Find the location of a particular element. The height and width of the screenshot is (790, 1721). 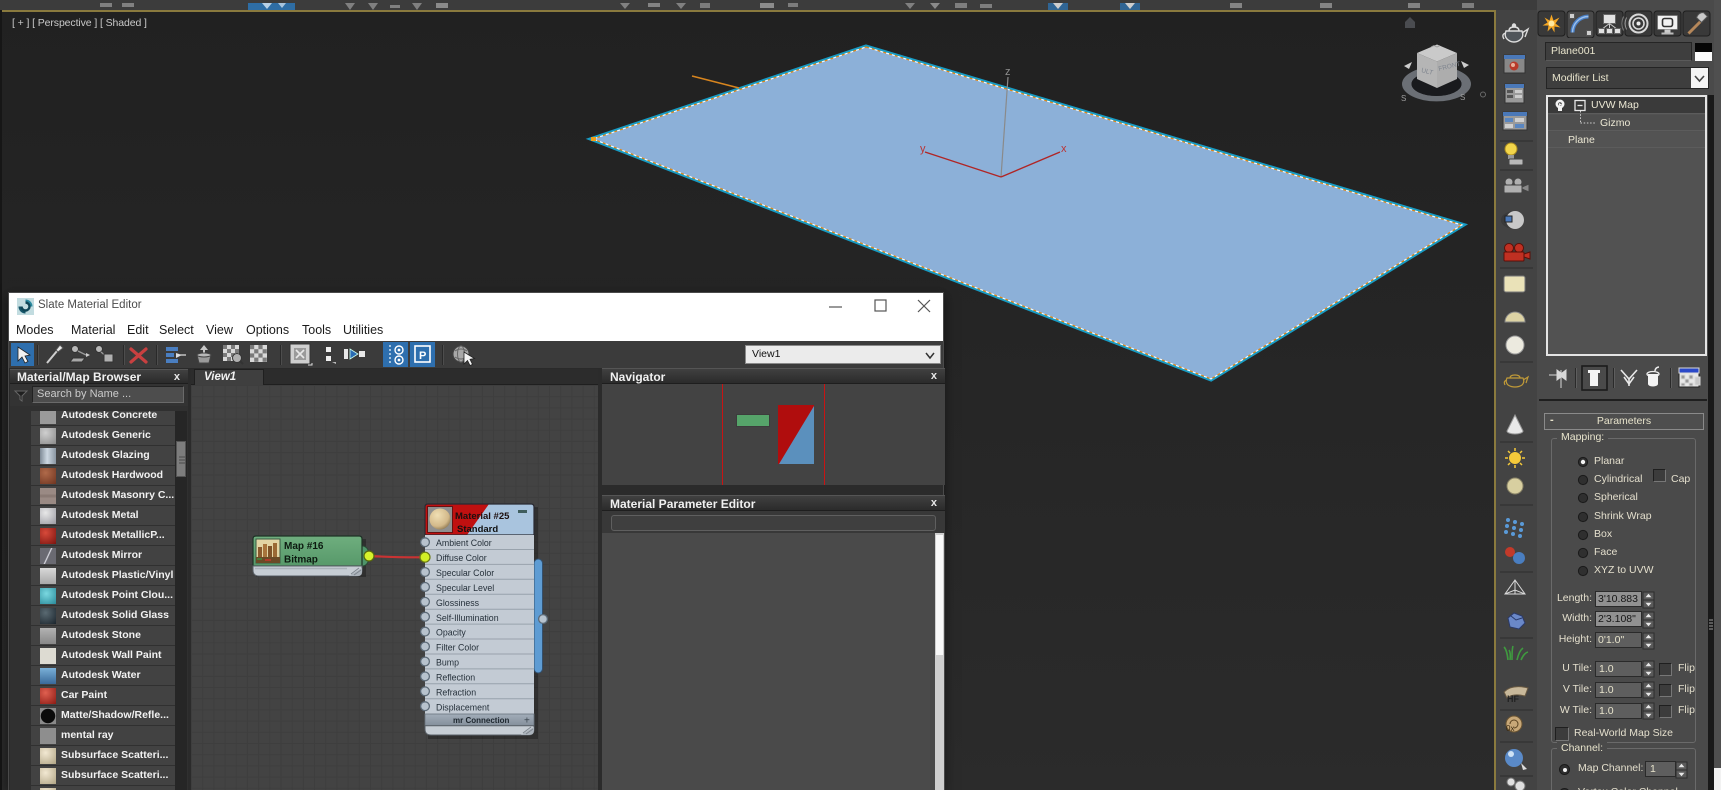

svg-text: Self-Illumination is located at coordinates (467, 618).